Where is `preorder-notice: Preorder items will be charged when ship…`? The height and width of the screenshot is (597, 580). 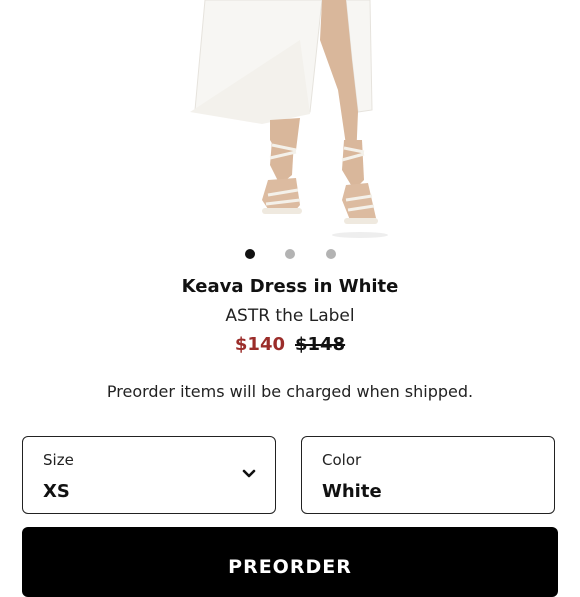 preorder-notice: Preorder items will be charged when ship… is located at coordinates (290, 391).